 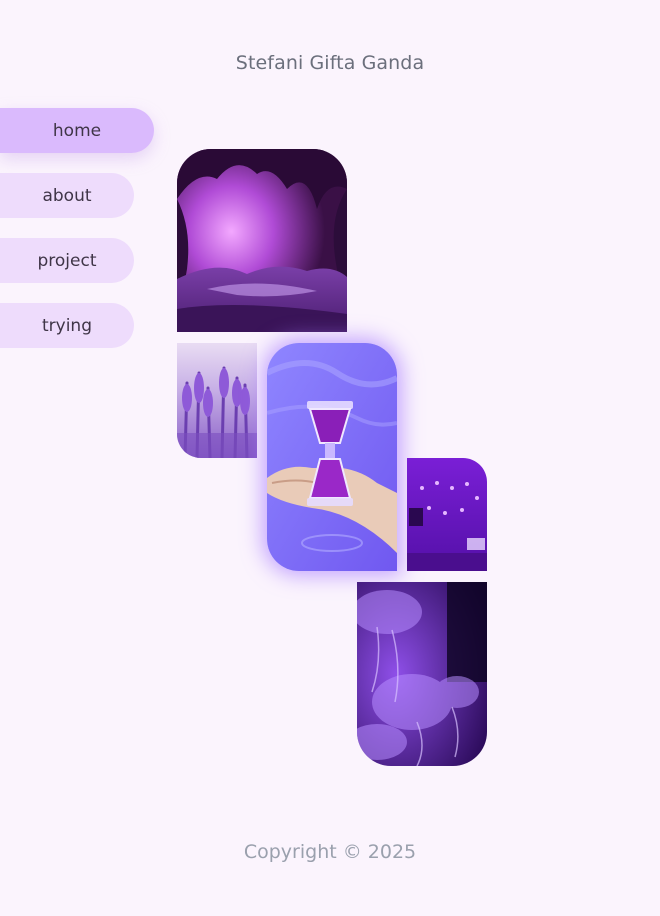 I want to click on copyright-text: Copyright © 2025, so click(x=330, y=852).